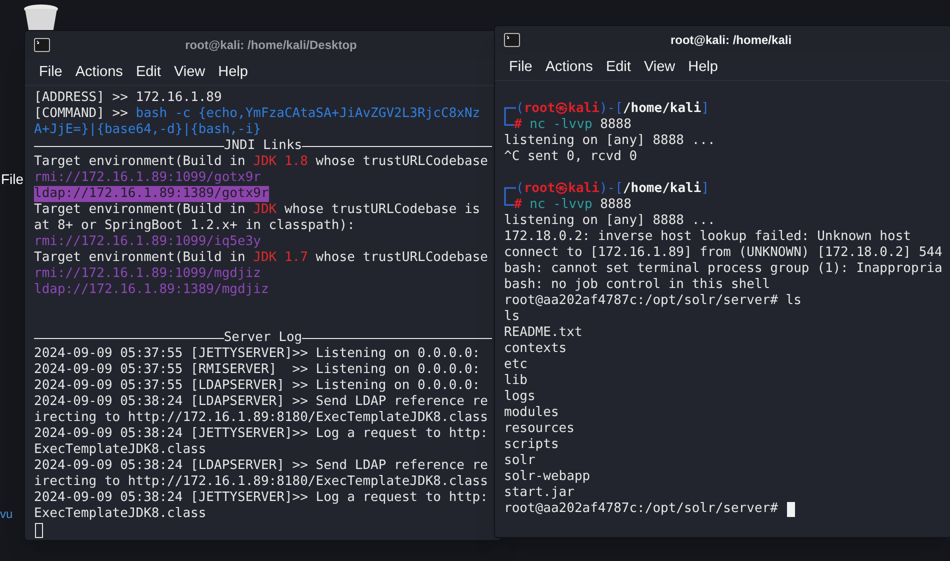 The width and height of the screenshot is (950, 561). I want to click on terminal-text: rmi://172.16.1.89:1099/gotx9r, so click(147, 178).